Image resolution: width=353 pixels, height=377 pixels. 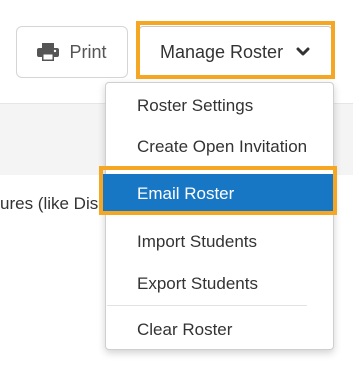 I want to click on menu-item-export-students: Export Students, so click(x=219, y=284).